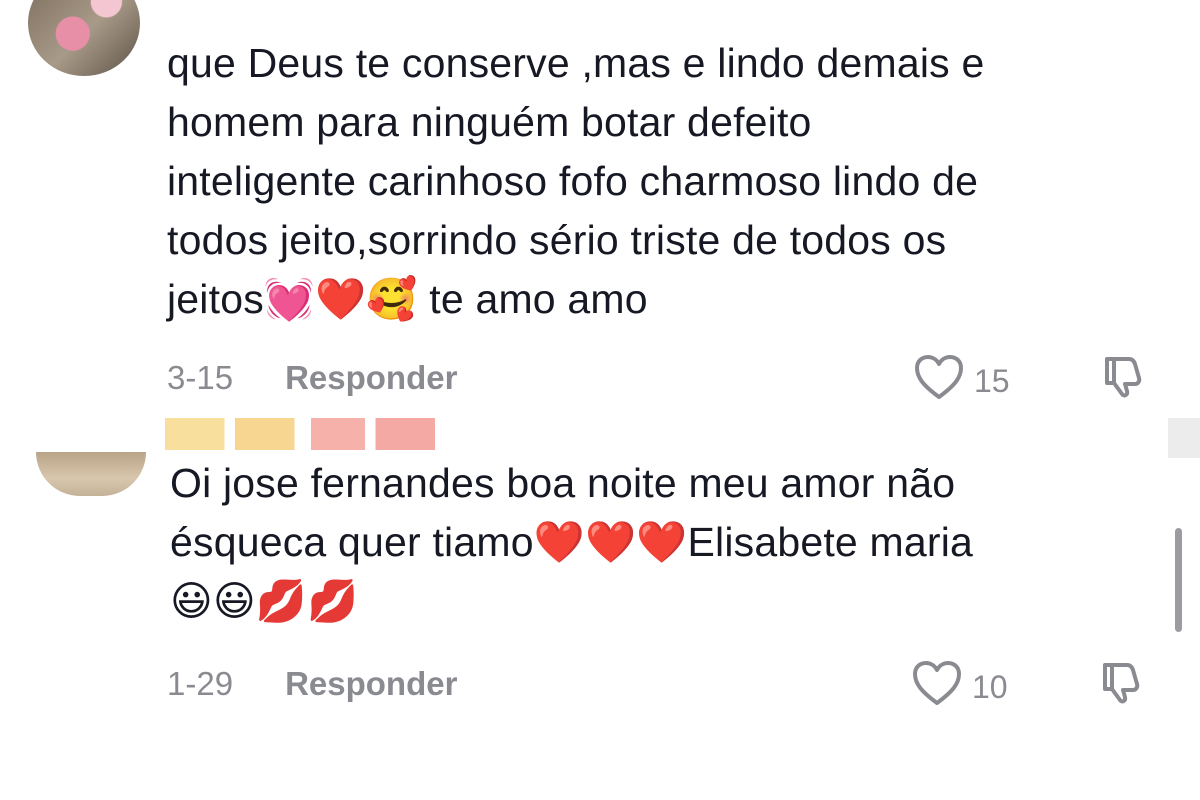  I want to click on comment-date: 1-29, so click(200, 683).